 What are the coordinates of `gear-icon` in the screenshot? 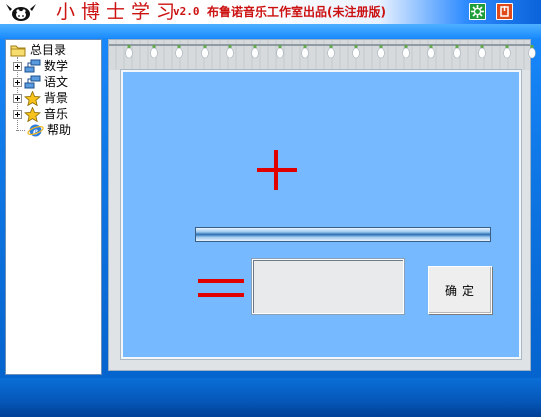 It's located at (477, 11).